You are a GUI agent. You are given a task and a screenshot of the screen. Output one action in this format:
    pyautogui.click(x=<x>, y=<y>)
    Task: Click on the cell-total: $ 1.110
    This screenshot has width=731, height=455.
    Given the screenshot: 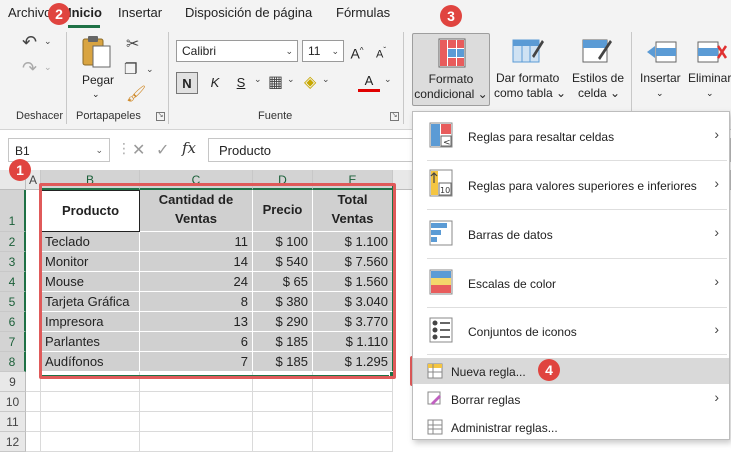 What is the action you would take?
    pyautogui.click(x=353, y=342)
    